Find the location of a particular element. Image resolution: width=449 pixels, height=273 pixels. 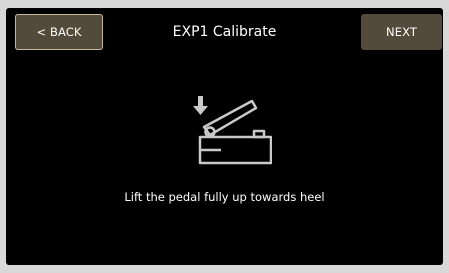

back-button: < BACK is located at coordinates (59, 32).